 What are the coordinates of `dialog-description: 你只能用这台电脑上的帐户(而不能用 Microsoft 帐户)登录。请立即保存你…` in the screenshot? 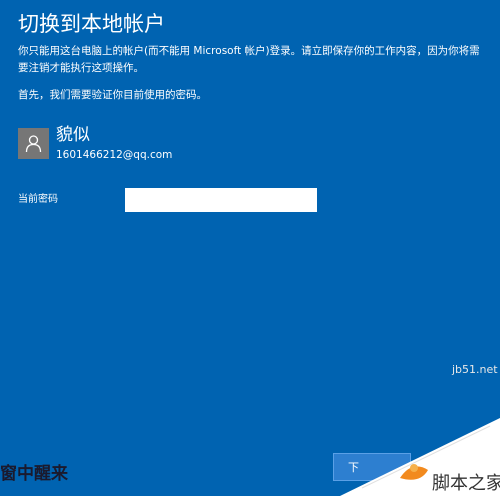 It's located at (249, 59).